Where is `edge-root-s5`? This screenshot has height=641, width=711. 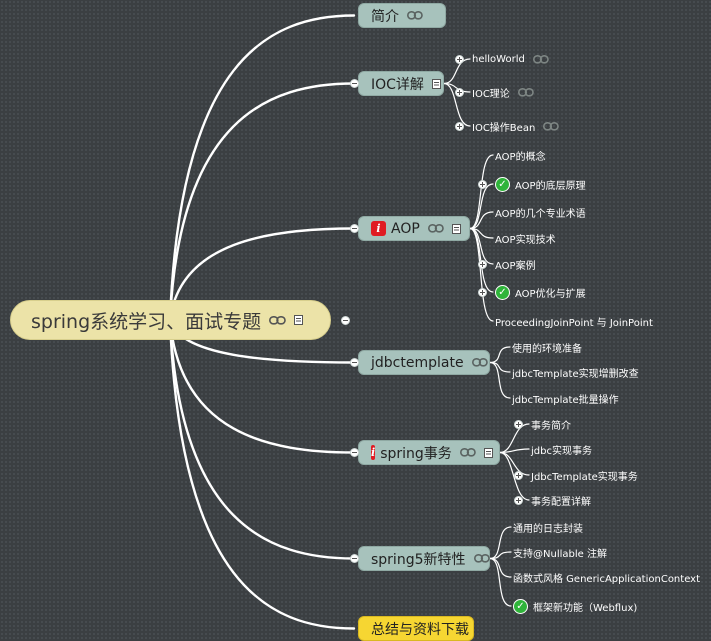
edge-root-s5 is located at coordinates (262, 439).